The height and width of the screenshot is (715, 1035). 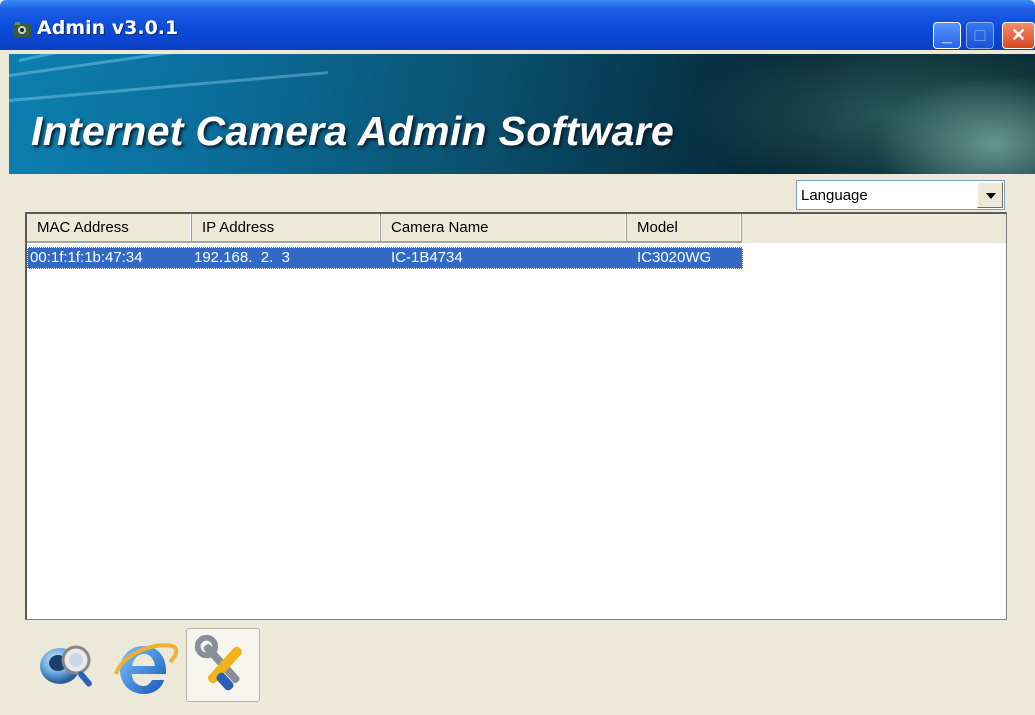 I want to click on banner-title: Internet Camera Admin Software, so click(x=353, y=131).